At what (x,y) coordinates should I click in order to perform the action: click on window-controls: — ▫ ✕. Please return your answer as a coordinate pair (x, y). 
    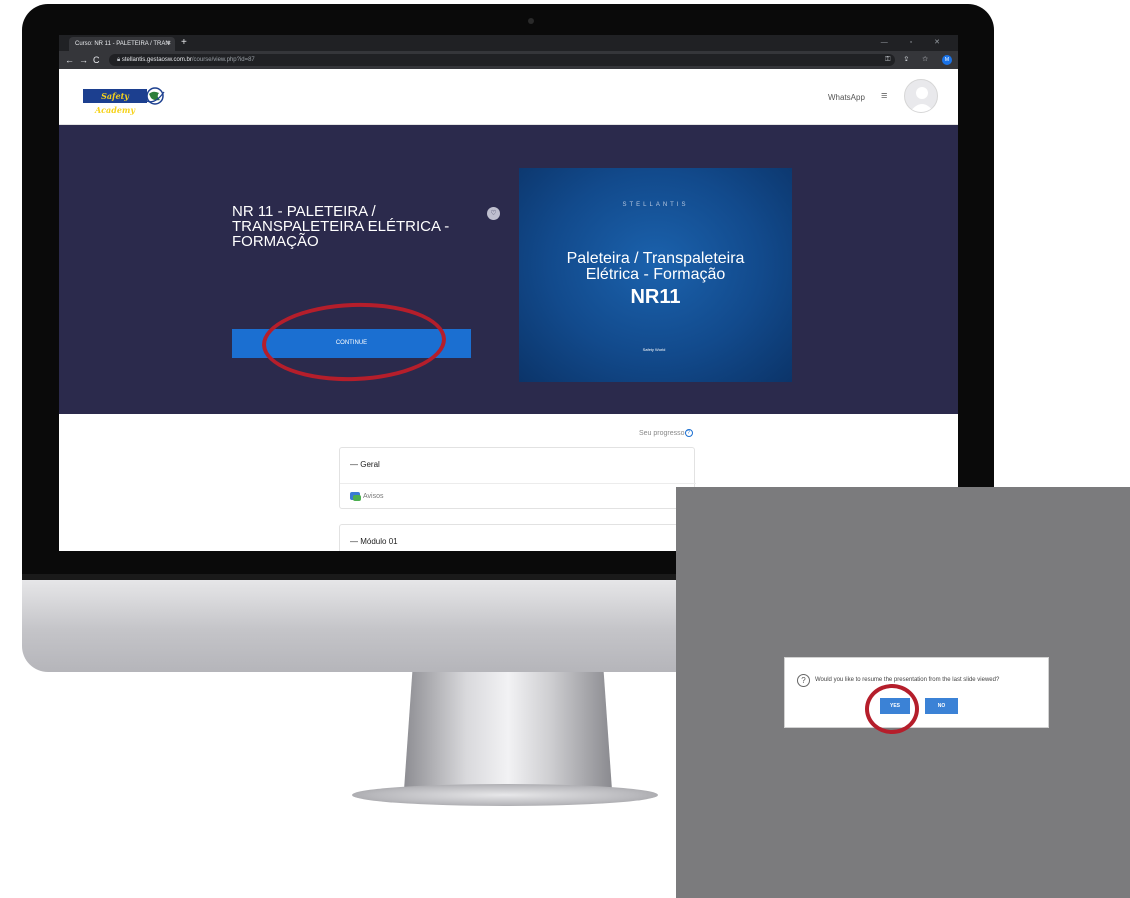
    Looking at the image, I should click on (915, 43).